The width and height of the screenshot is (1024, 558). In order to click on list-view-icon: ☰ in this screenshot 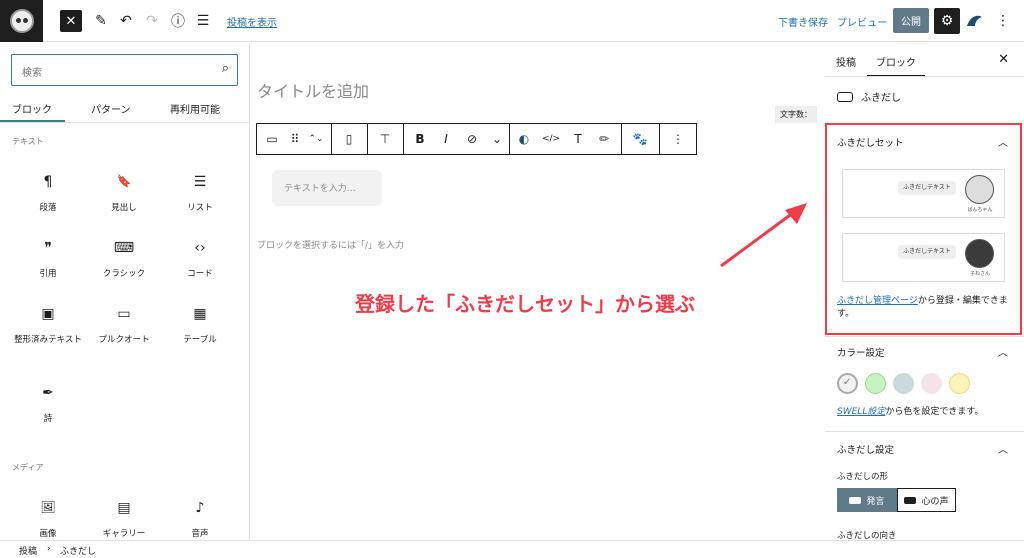, I will do `click(203, 21)`.